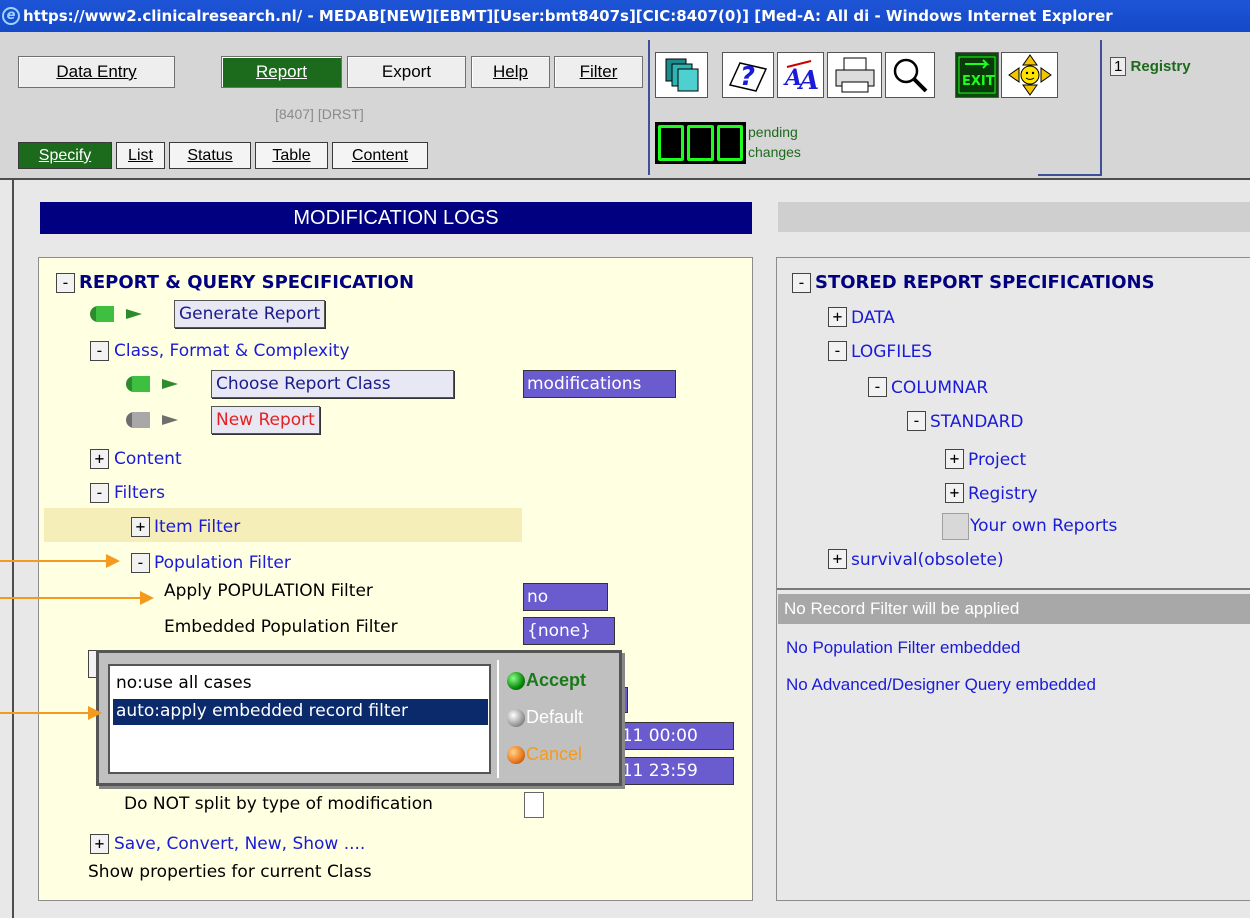 The width and height of the screenshot is (1250, 918). What do you see at coordinates (99, 844) in the screenshot?
I see `expand-save-button: +` at bounding box center [99, 844].